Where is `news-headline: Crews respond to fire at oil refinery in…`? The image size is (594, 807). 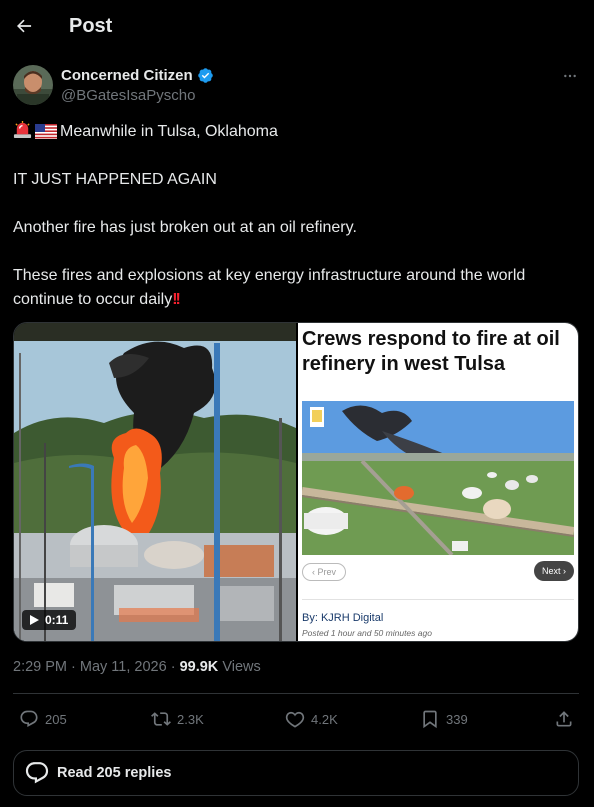 news-headline: Crews respond to fire at oil refinery in… is located at coordinates (431, 351).